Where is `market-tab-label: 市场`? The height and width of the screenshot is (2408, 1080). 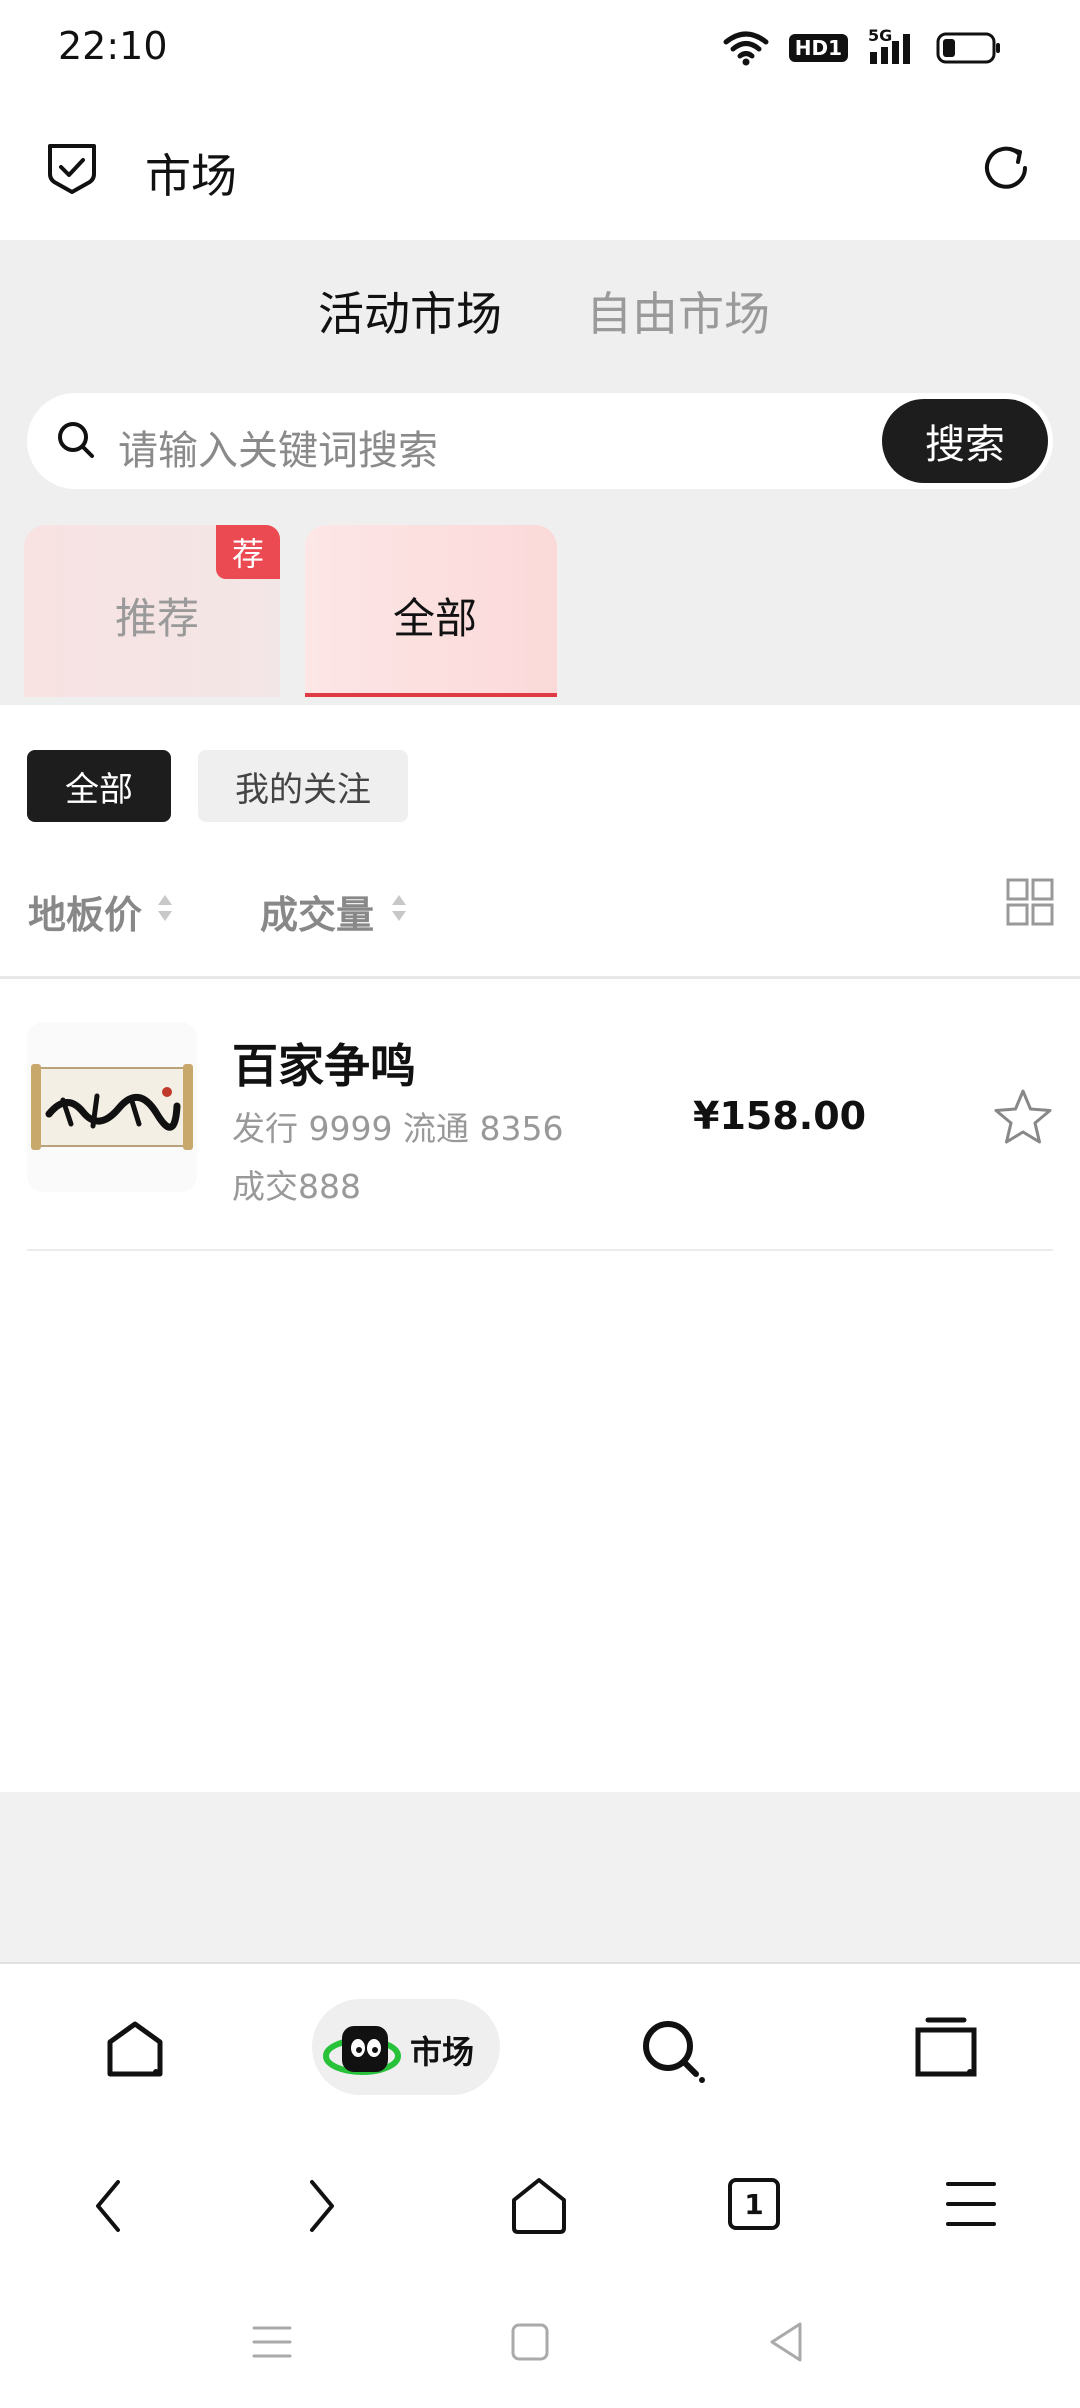
market-tab-label: 市场 is located at coordinates (442, 2052).